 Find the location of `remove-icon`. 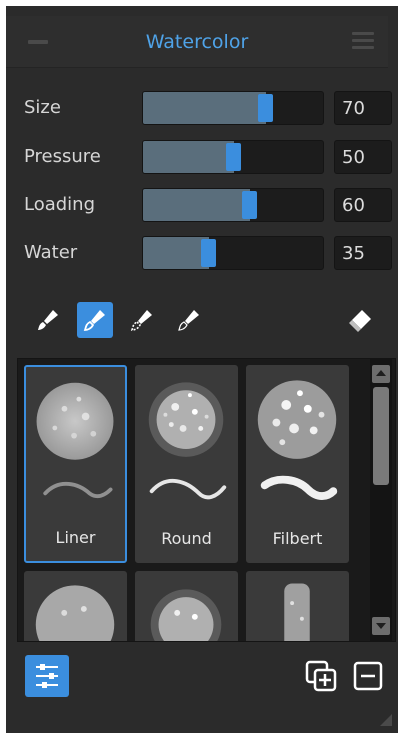

remove-icon is located at coordinates (368, 676).